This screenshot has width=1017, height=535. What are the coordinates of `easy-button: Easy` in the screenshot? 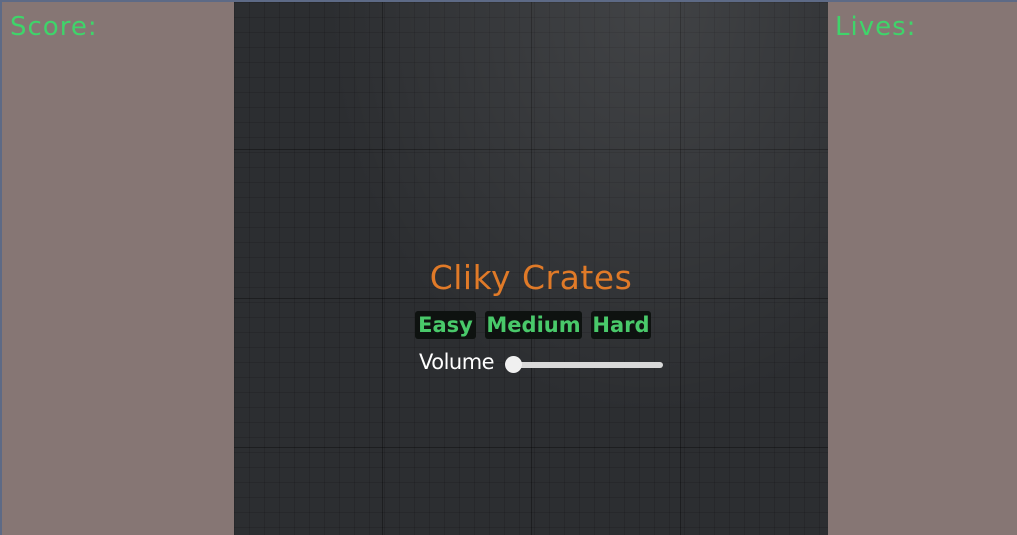 It's located at (445, 325).